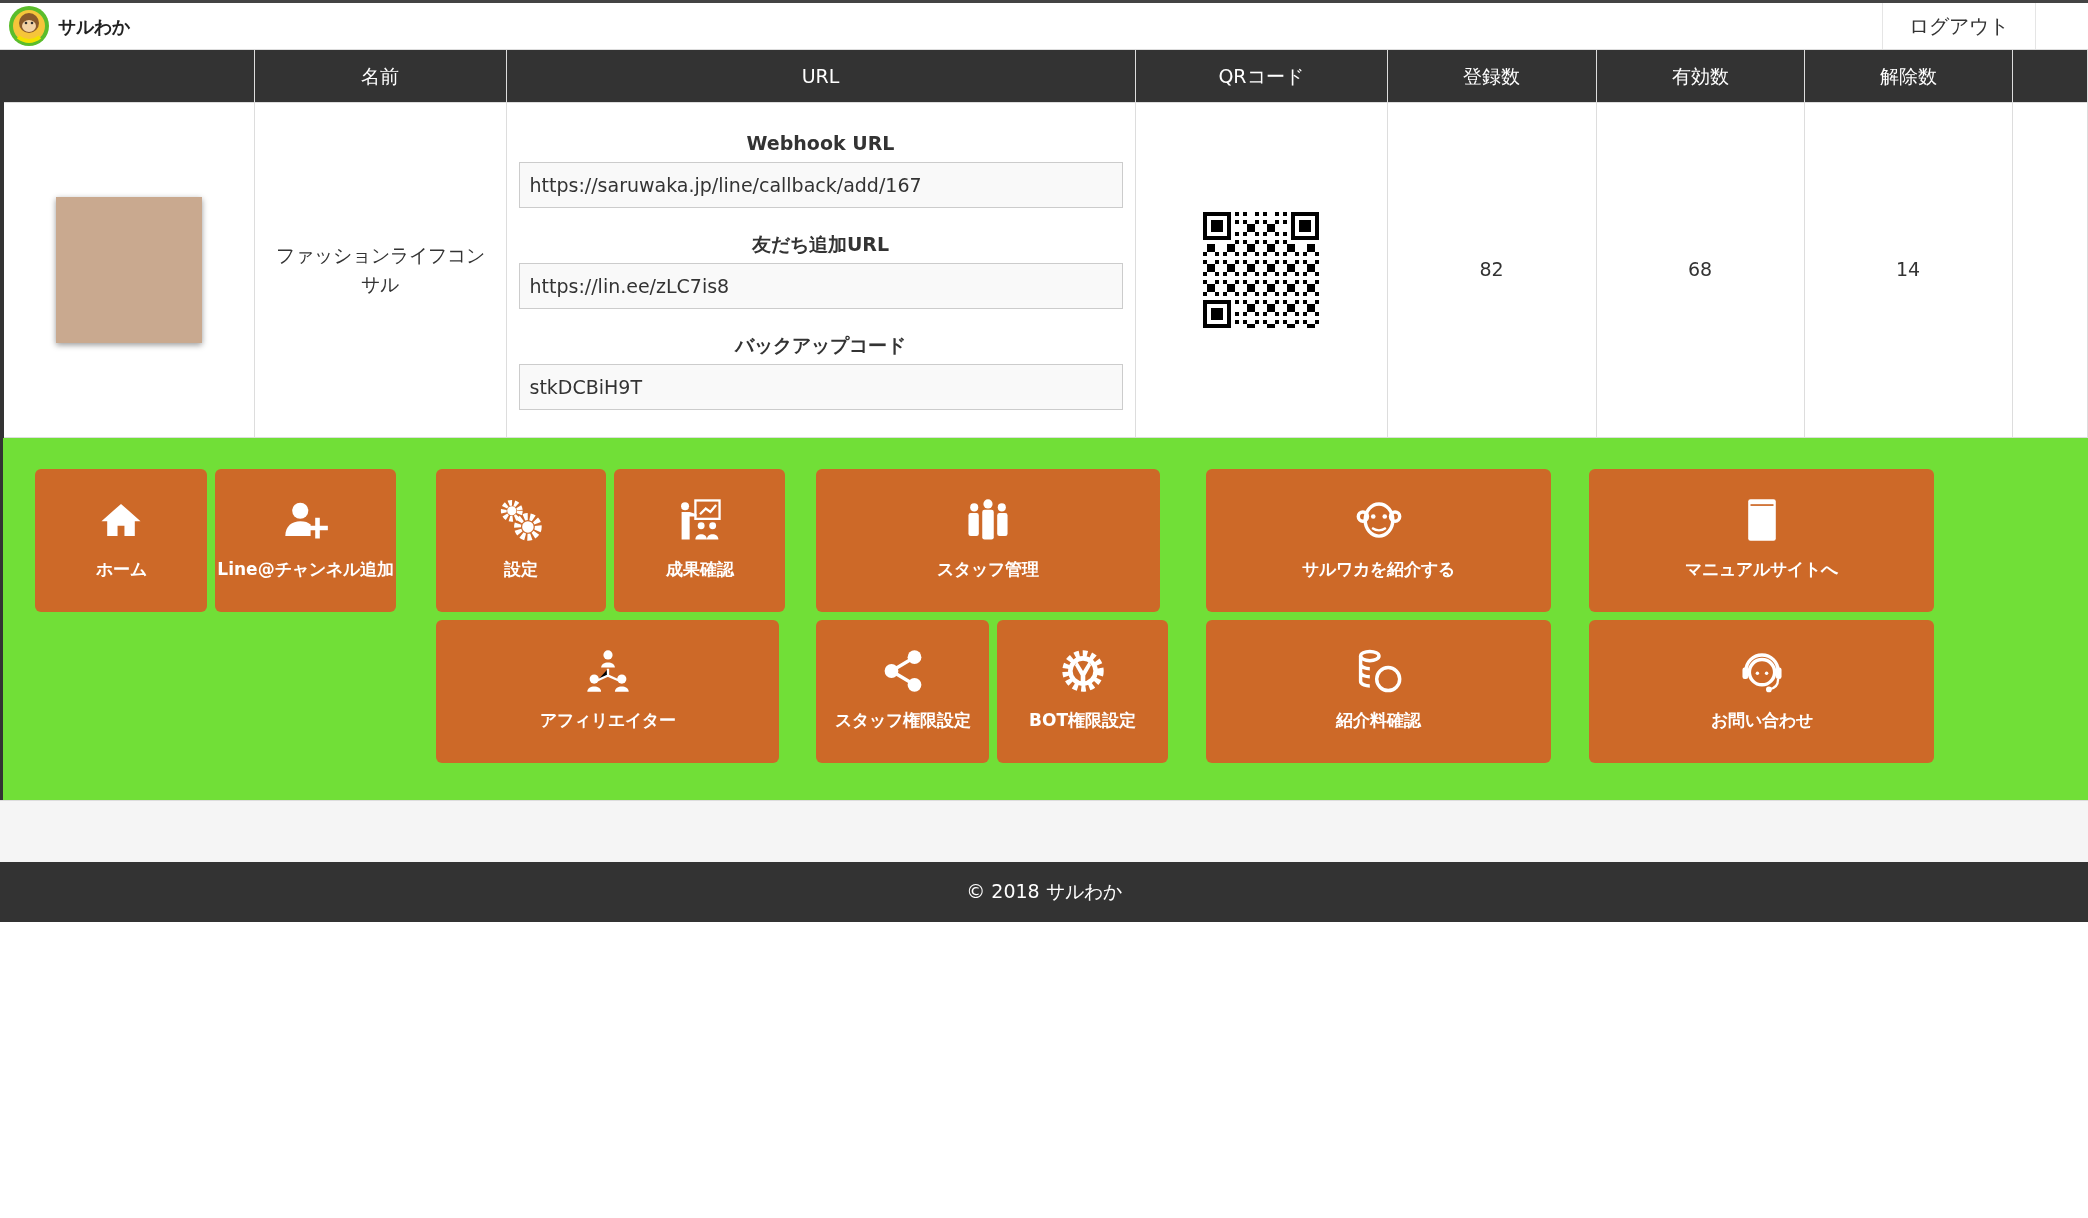 This screenshot has width=2088, height=1218. I want to click on gear-wrench-icon, so click(1082, 671).